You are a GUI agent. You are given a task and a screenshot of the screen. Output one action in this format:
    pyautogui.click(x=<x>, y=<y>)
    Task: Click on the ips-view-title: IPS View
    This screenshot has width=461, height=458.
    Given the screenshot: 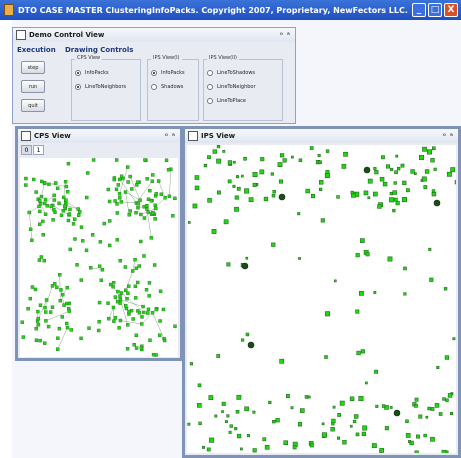 What is the action you would take?
    pyautogui.click(x=218, y=136)
    